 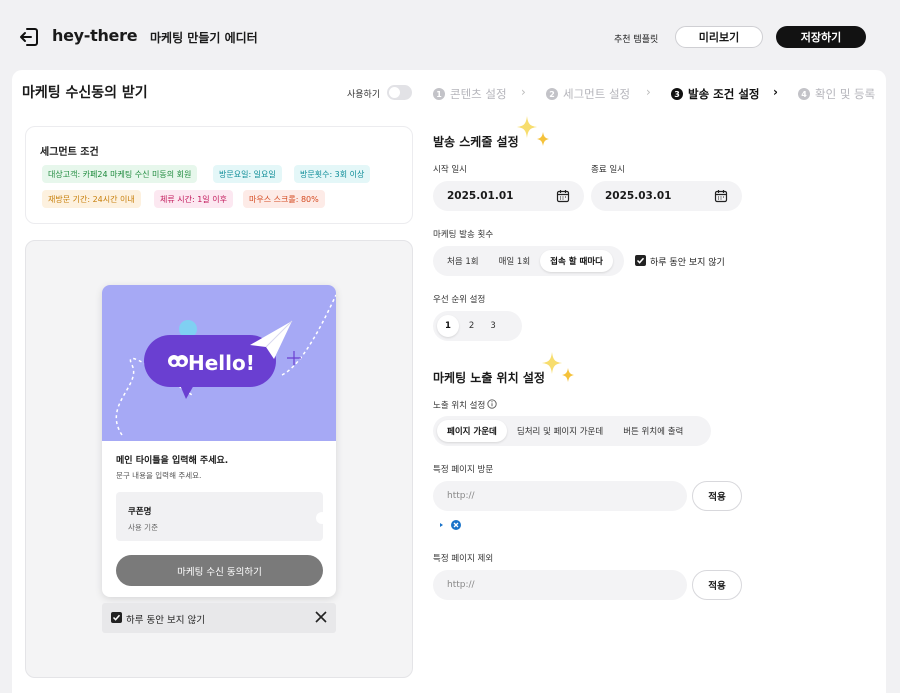 What do you see at coordinates (204, 38) in the screenshot?
I see `editor-subtitle: 마케팅 만들기 에디터` at bounding box center [204, 38].